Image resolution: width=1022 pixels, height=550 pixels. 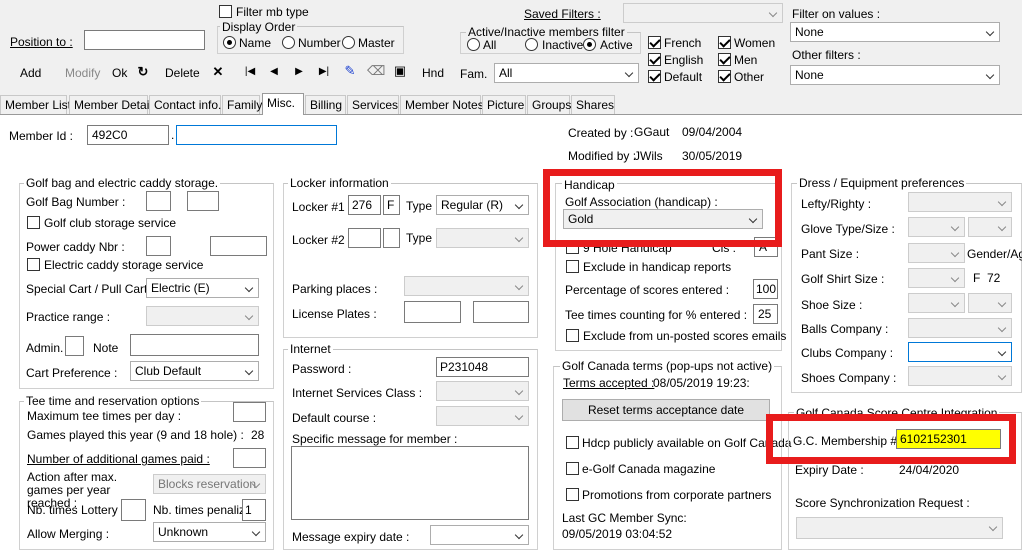 I want to click on default-course-label: Default course :, so click(x=334, y=418).